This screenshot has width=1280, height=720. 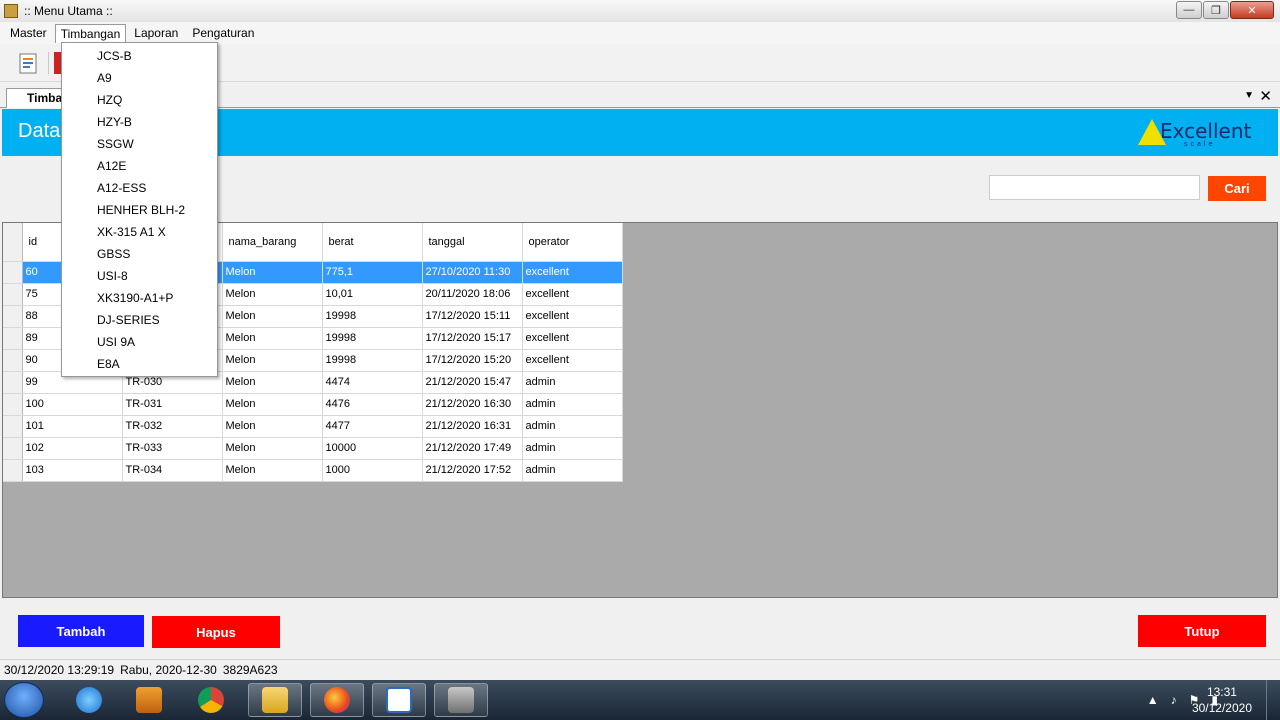 I want to click on cell-berat: 1000, so click(x=372, y=470).